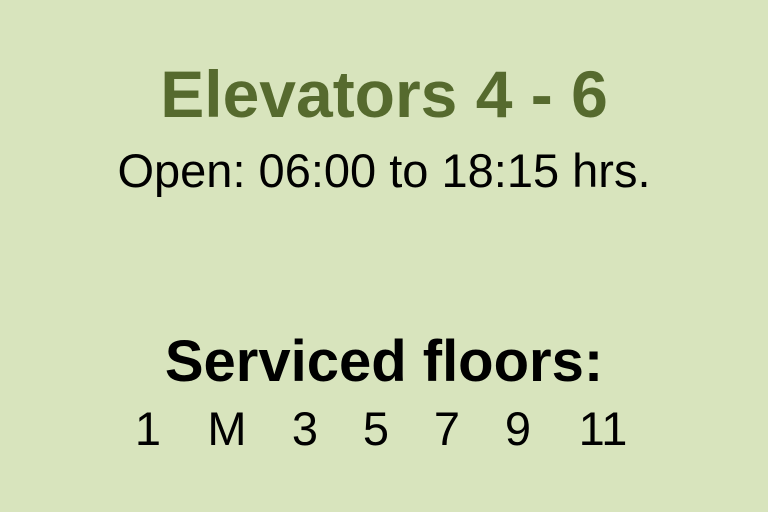  What do you see at coordinates (603, 428) in the screenshot?
I see `floor-11: 11` at bounding box center [603, 428].